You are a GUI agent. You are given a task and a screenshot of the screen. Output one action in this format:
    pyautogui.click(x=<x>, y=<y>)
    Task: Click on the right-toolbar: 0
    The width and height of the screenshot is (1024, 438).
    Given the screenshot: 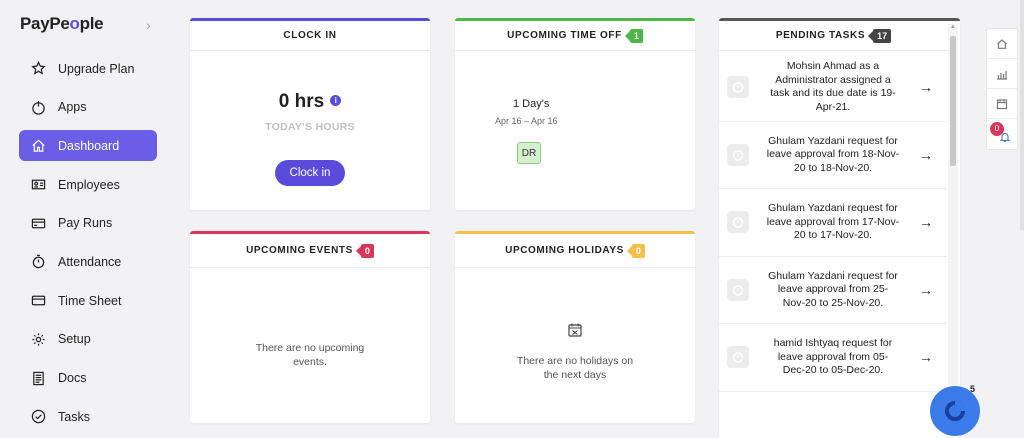 What is the action you would take?
    pyautogui.click(x=1002, y=89)
    